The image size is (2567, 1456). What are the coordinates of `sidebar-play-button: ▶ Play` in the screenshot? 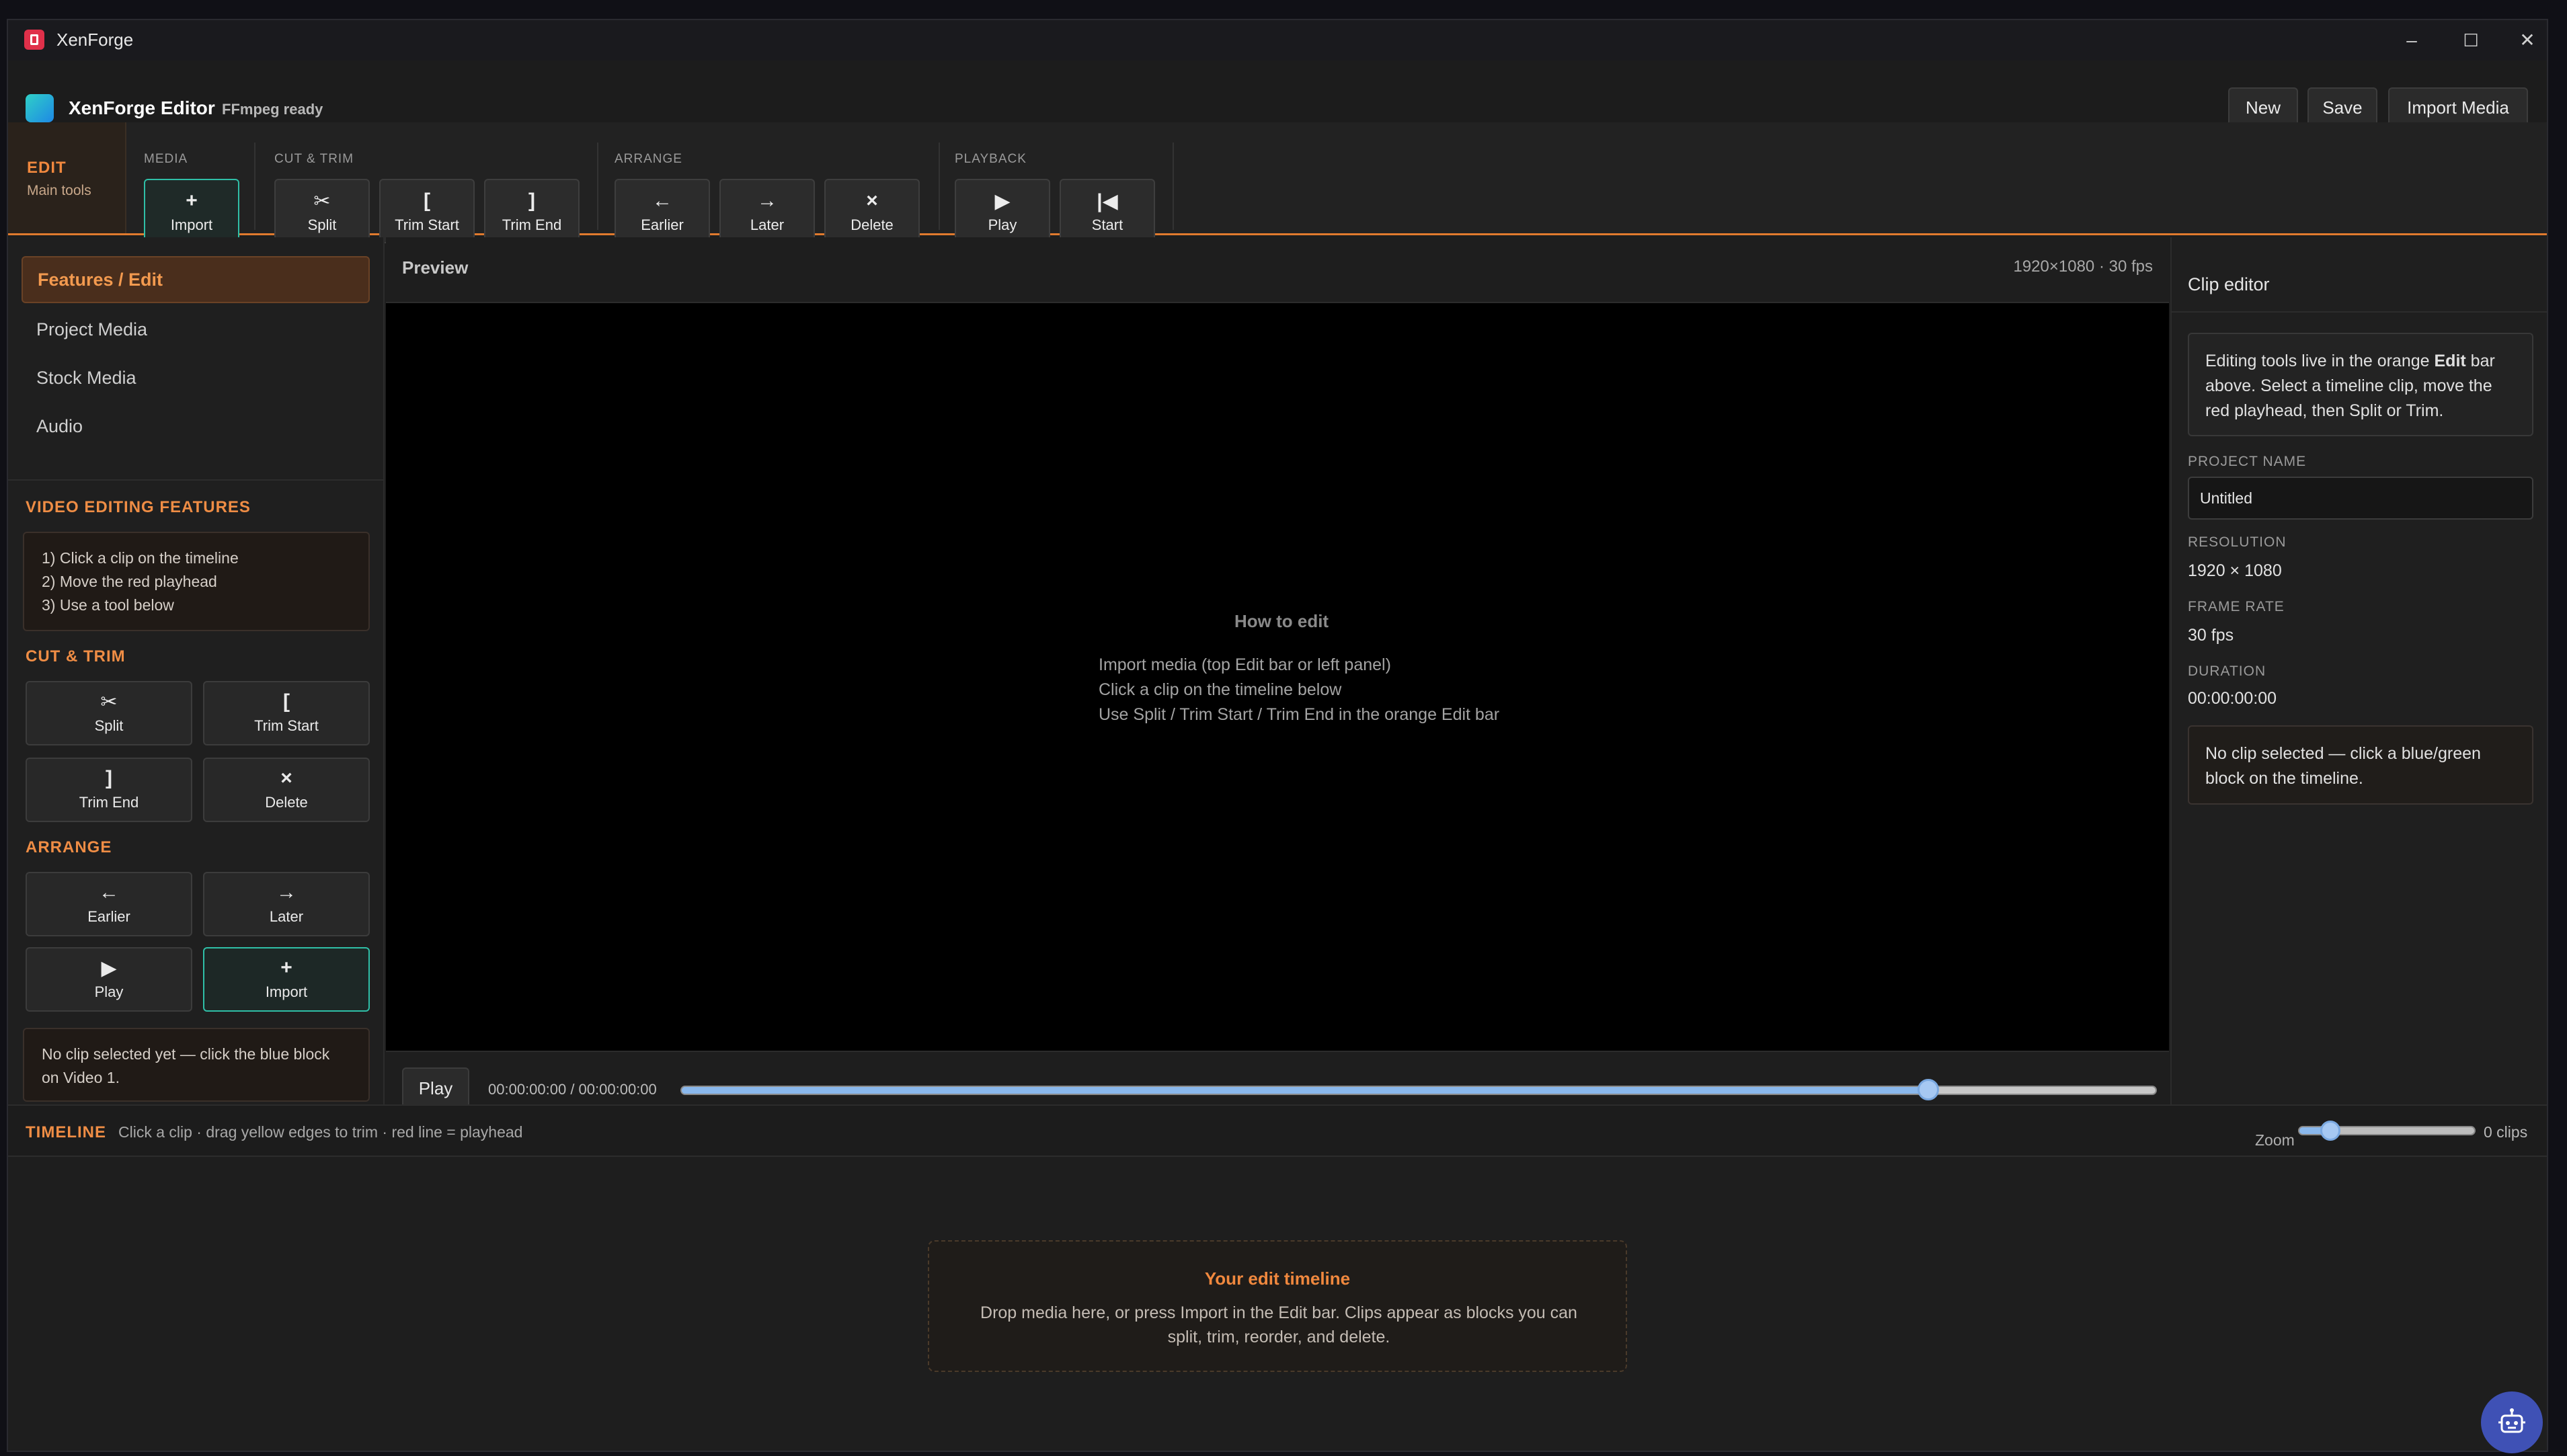 It's located at (109, 979).